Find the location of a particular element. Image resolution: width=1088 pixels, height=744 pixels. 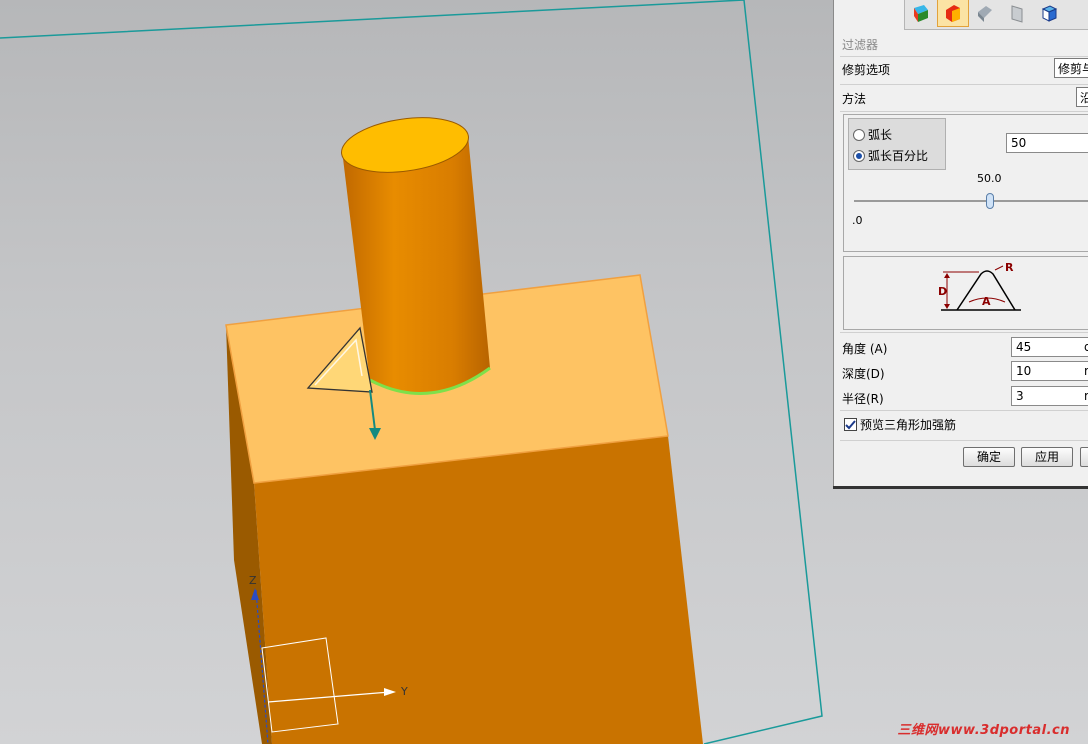

gusset-icon is located at coordinates (953, 13).